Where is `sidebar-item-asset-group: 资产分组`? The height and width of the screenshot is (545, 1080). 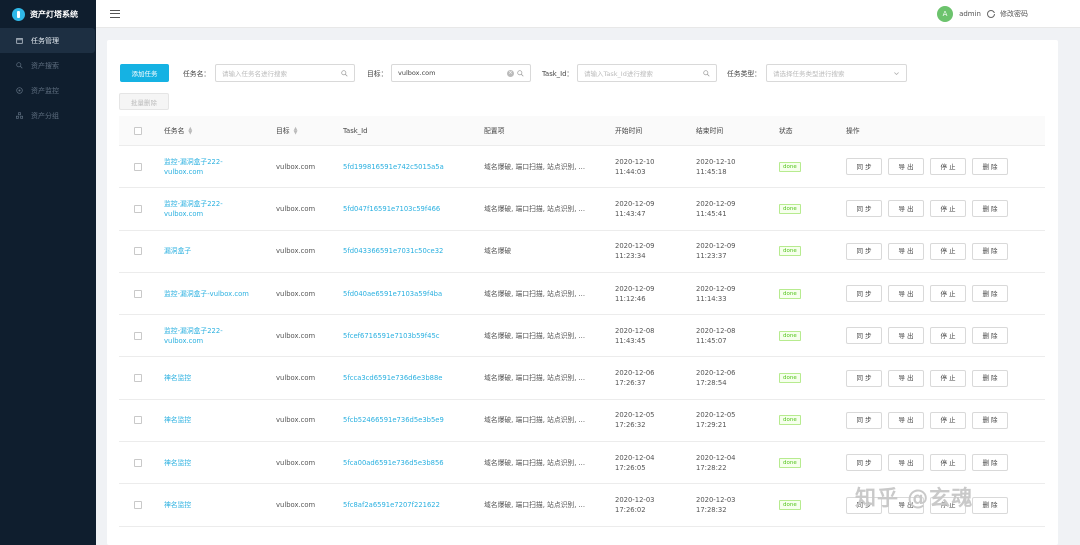 sidebar-item-asset-group: 资产分组 is located at coordinates (48, 115).